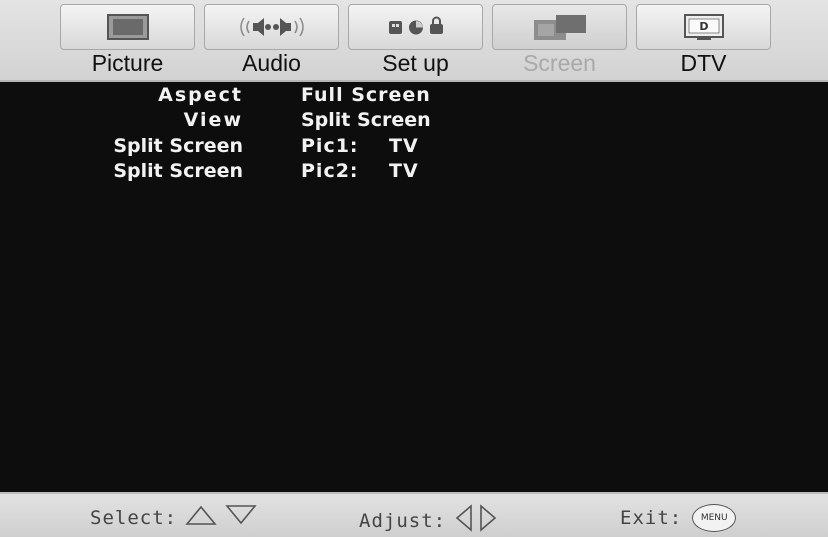 This screenshot has width=828, height=537. What do you see at coordinates (415, 63) in the screenshot?
I see `tab-label: Set up` at bounding box center [415, 63].